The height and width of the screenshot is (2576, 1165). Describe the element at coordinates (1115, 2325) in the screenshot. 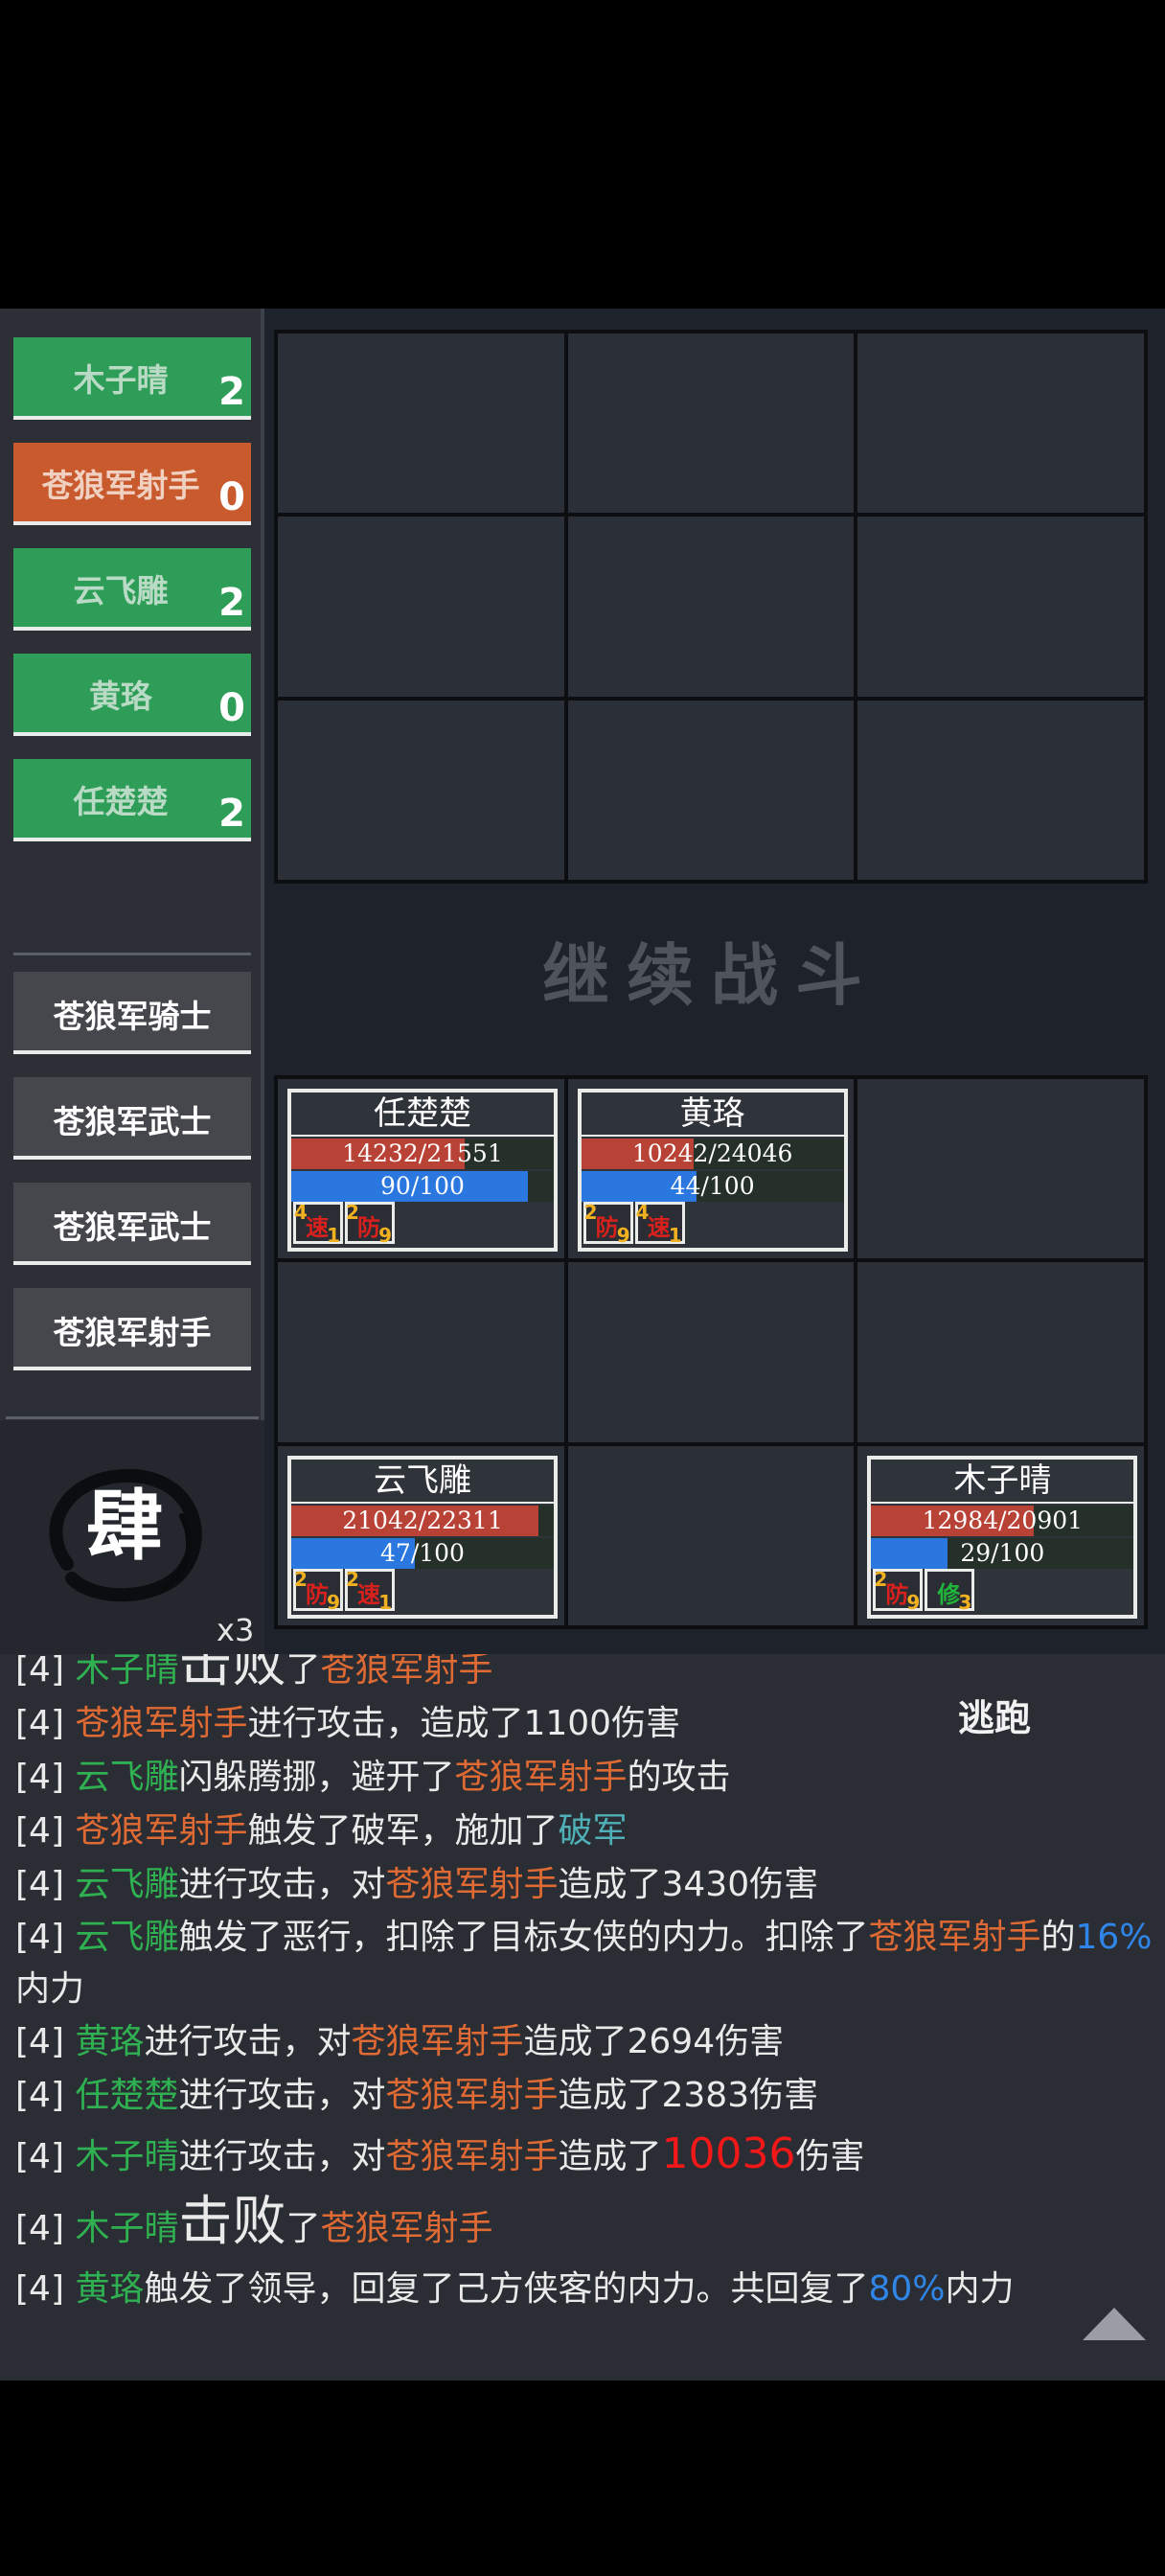

I see `scroll-up-icon` at that location.